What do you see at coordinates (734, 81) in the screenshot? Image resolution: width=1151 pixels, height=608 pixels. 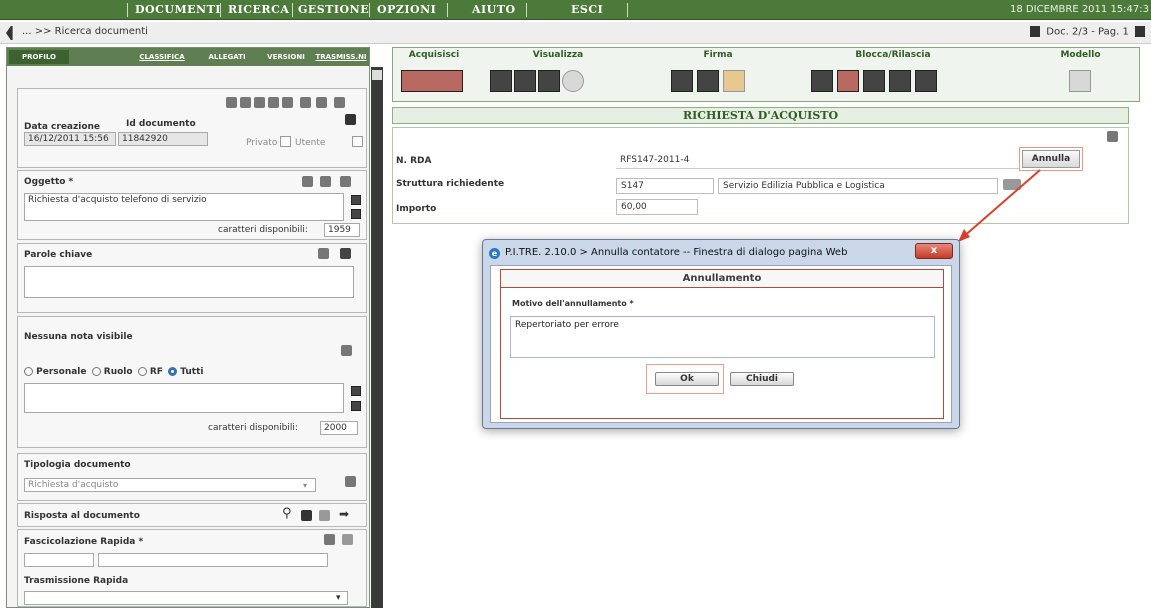 I see `smartcard-icon` at bounding box center [734, 81].